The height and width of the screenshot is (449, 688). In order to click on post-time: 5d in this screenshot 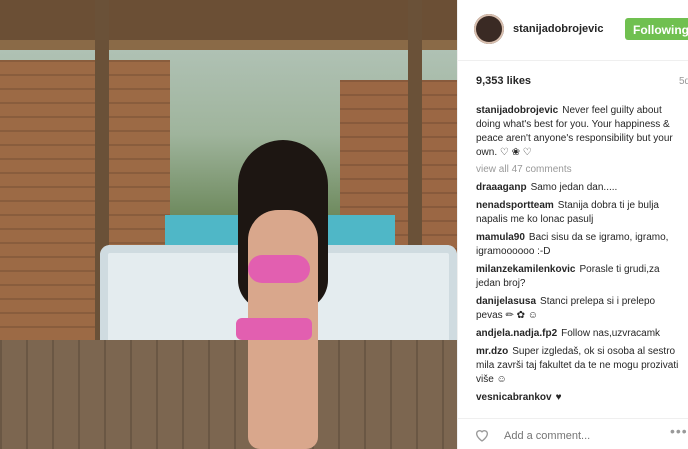, I will do `click(683, 81)`.